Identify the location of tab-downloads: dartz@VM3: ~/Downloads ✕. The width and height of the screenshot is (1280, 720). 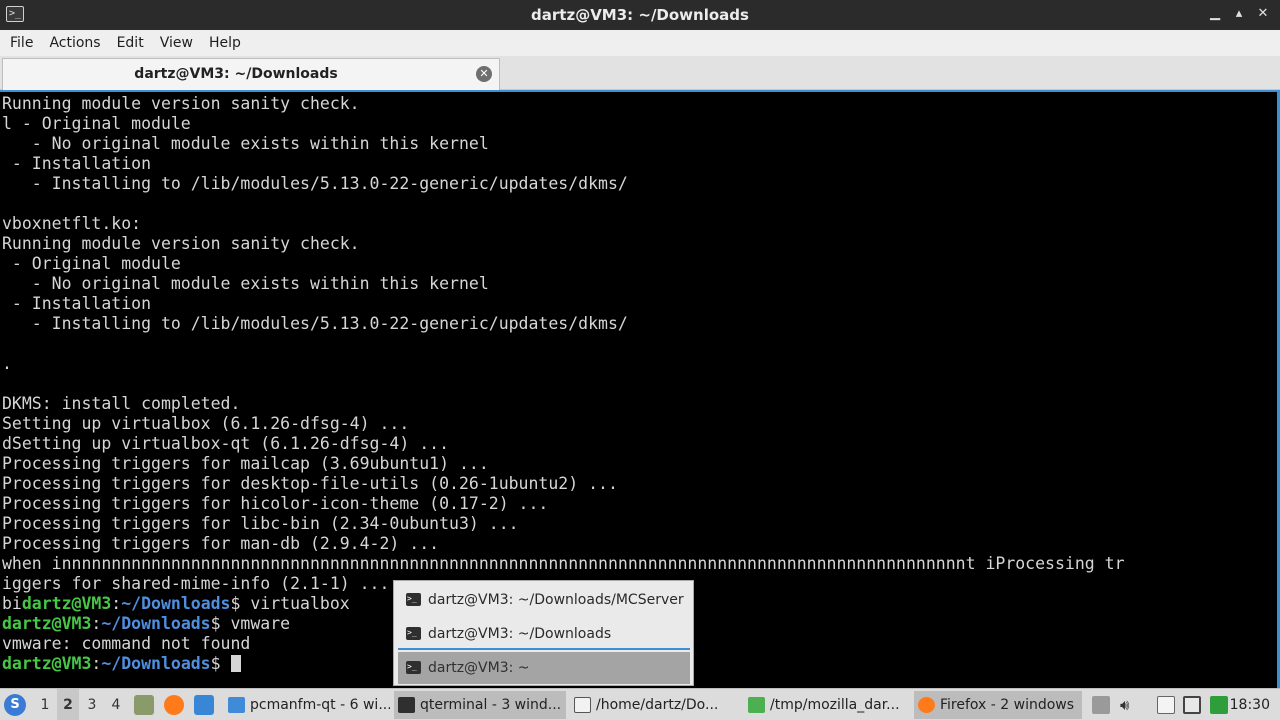
(251, 74).